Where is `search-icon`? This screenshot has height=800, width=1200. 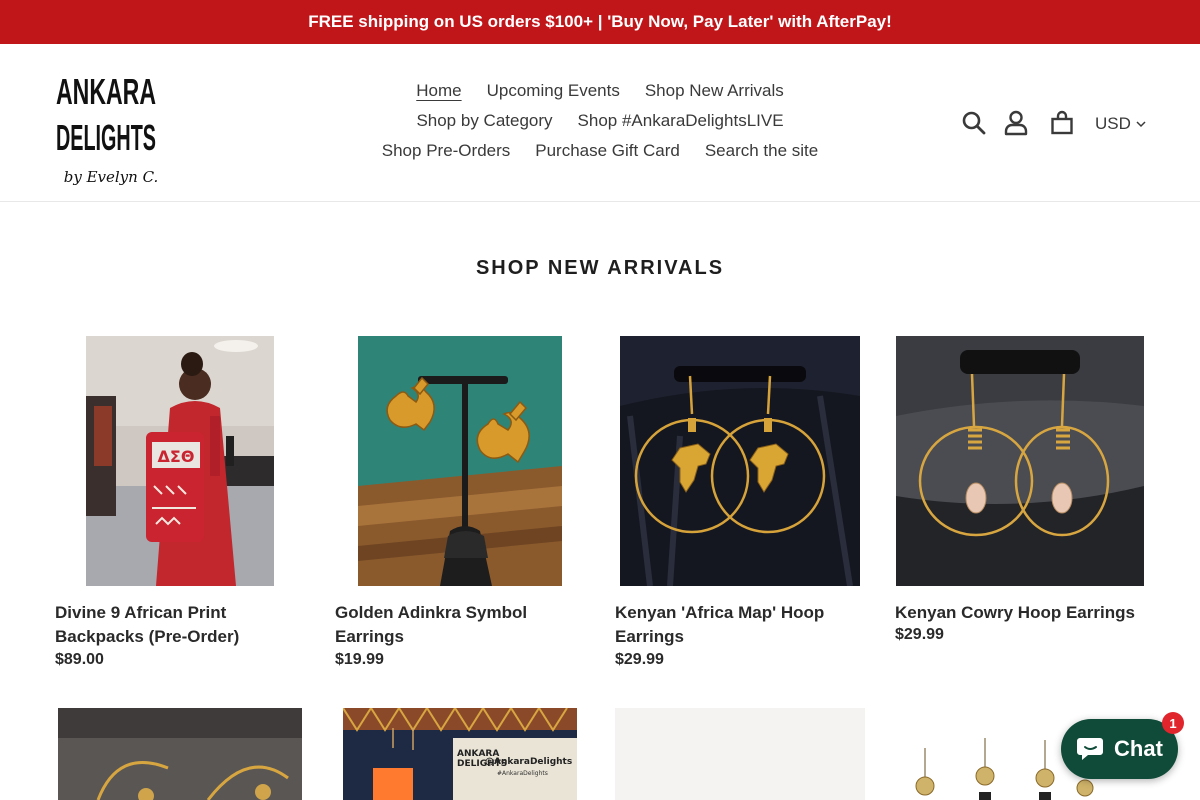
search-icon is located at coordinates (974, 125).